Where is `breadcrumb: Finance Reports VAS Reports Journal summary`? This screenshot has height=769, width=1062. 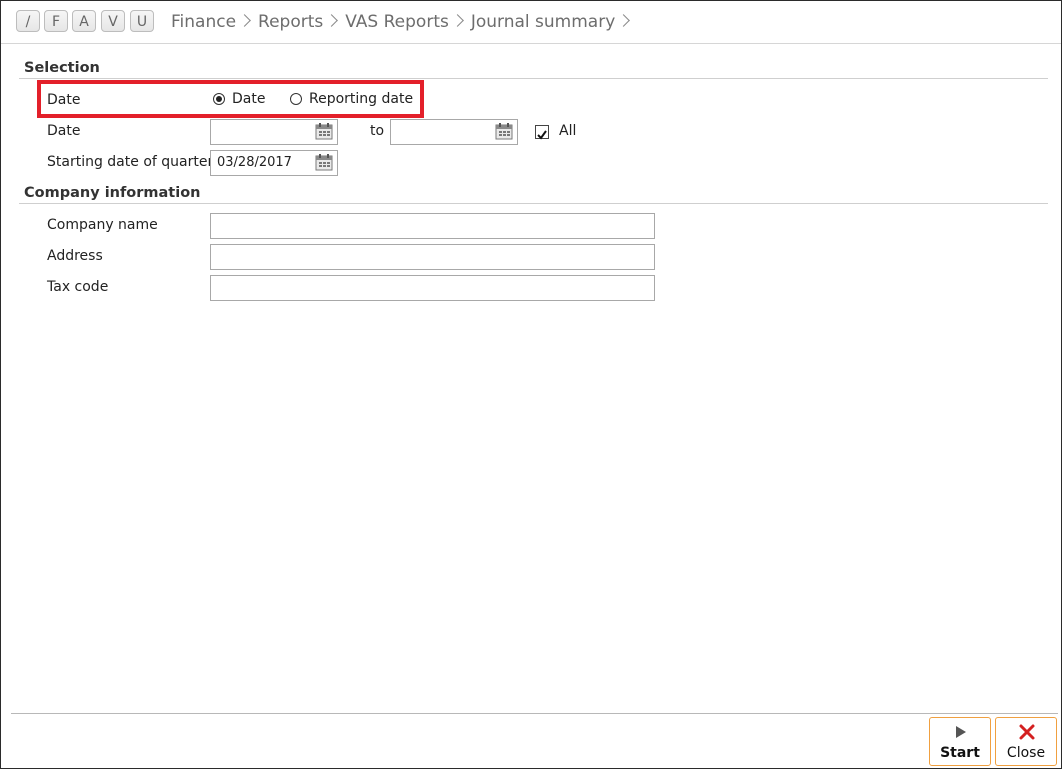 breadcrumb: Finance Reports VAS Reports Journal summary is located at coordinates (404, 22).